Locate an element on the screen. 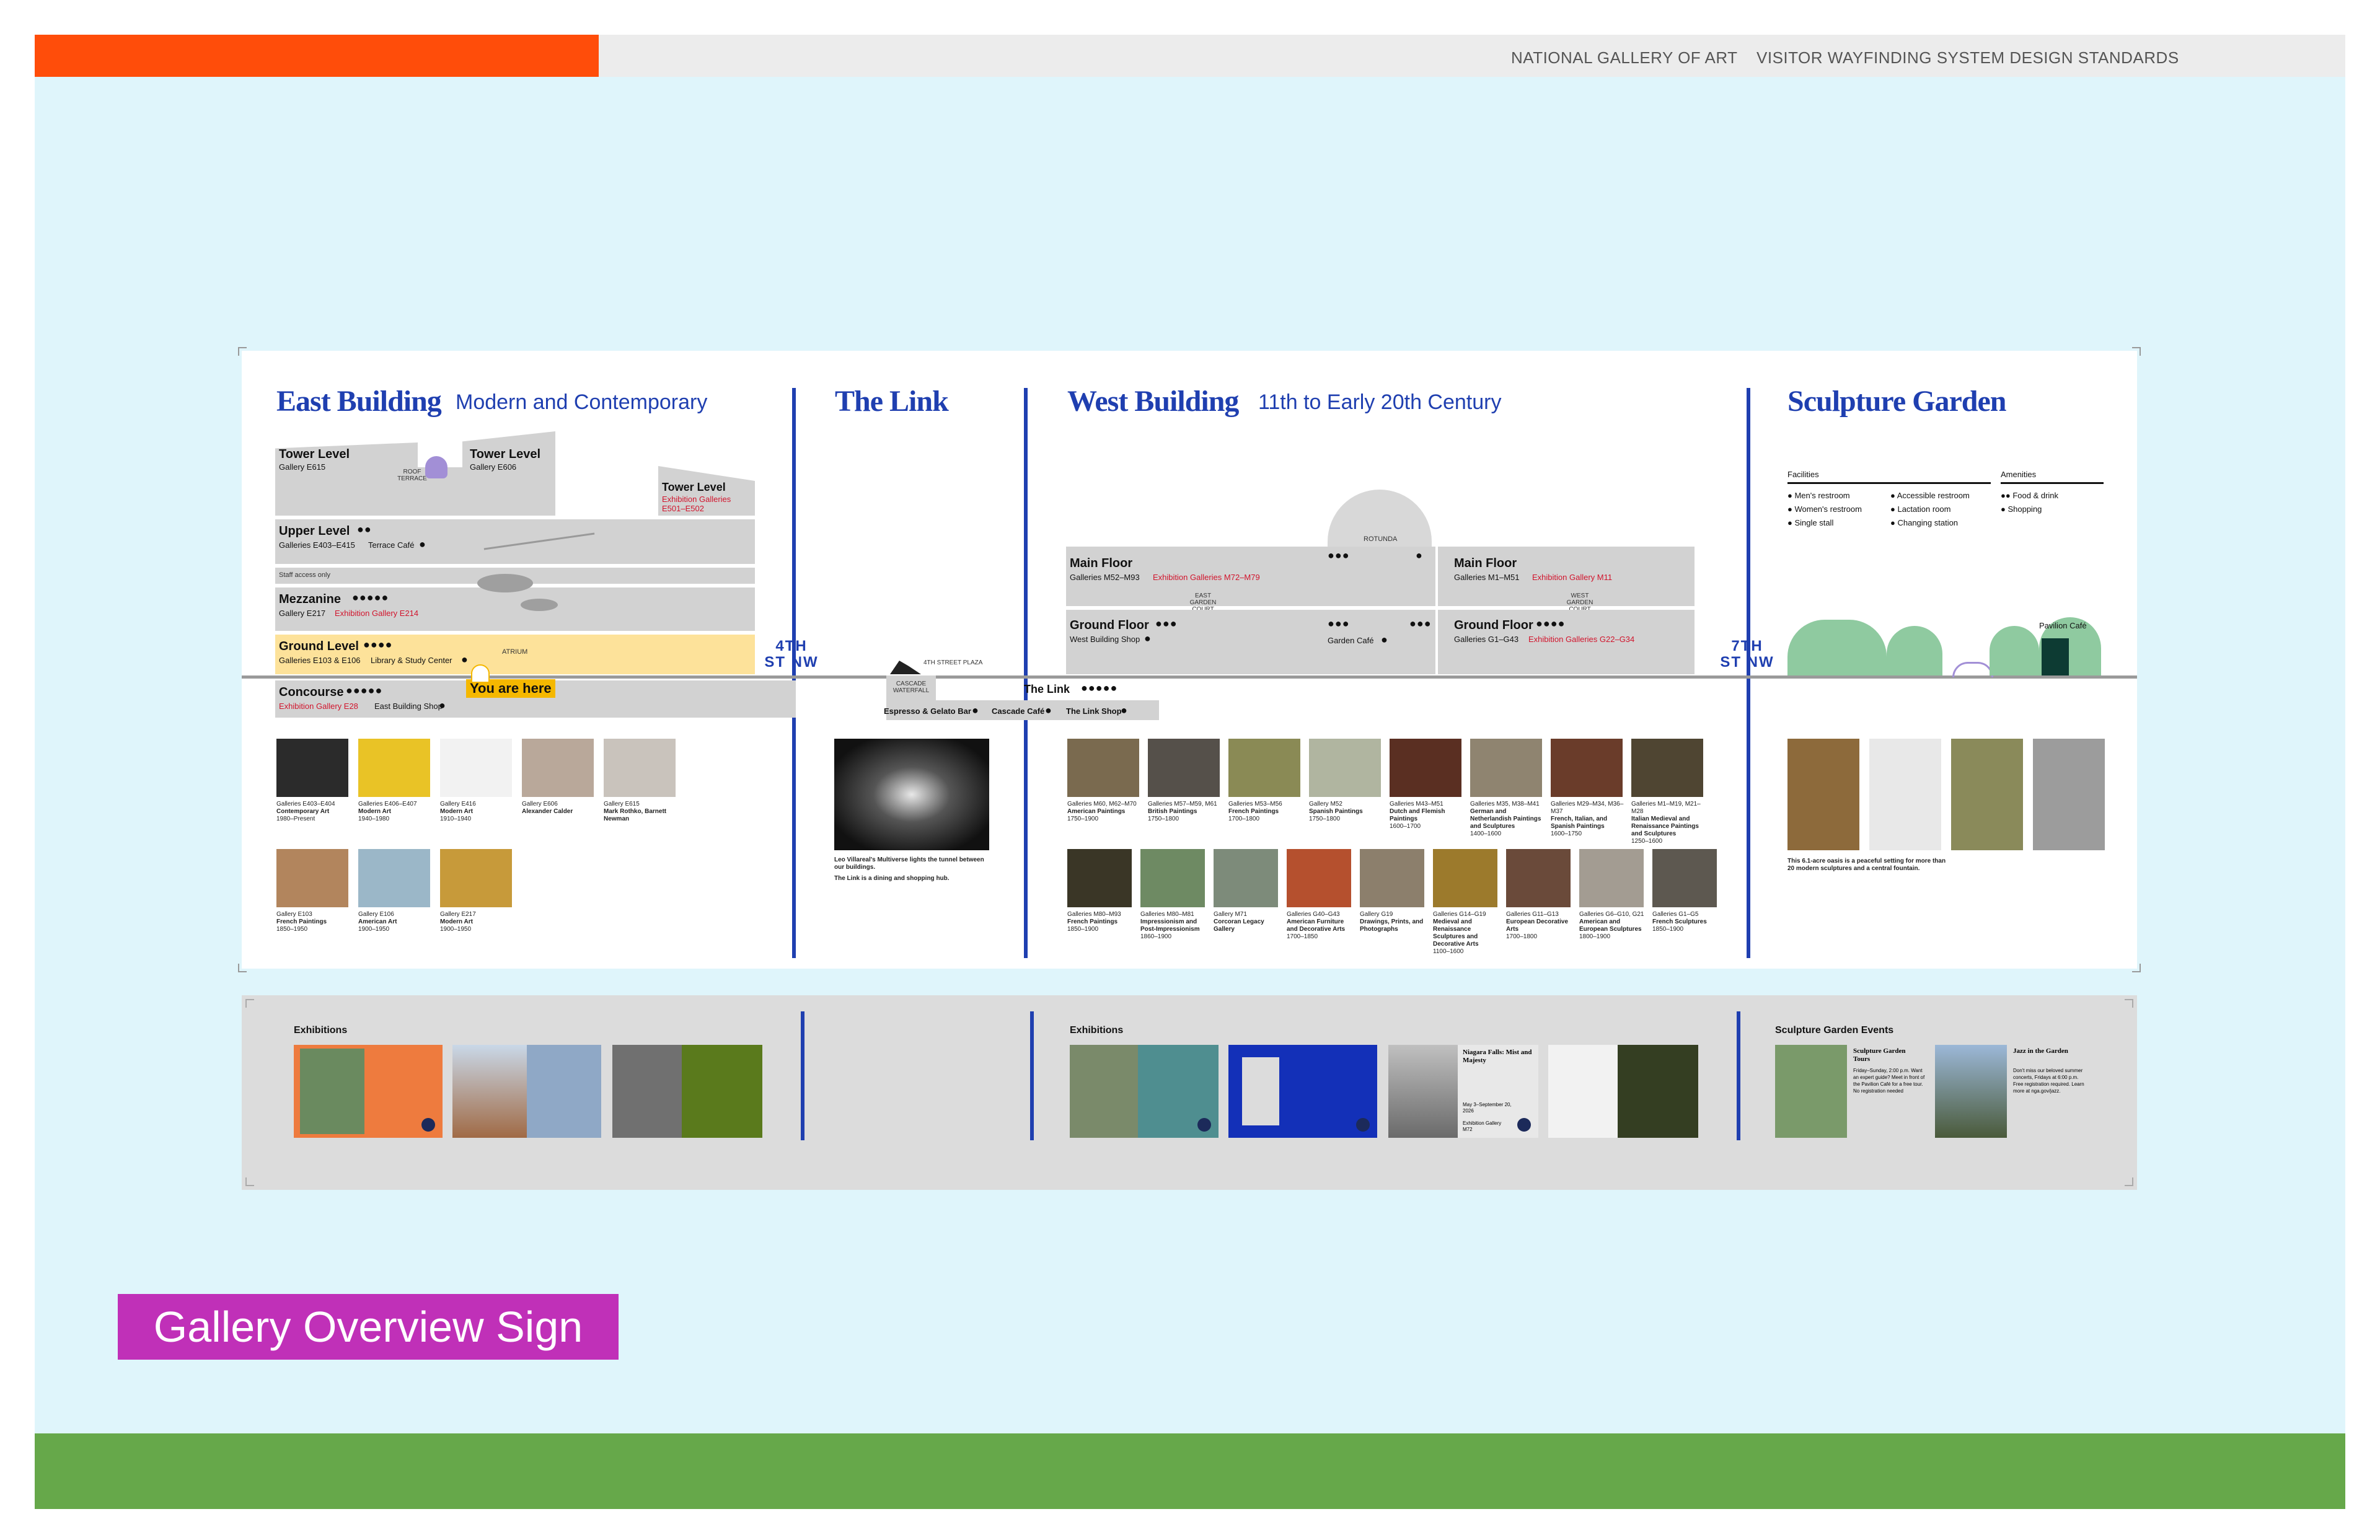  caption-gallery: Gallery G19 is located at coordinates (1376, 914).